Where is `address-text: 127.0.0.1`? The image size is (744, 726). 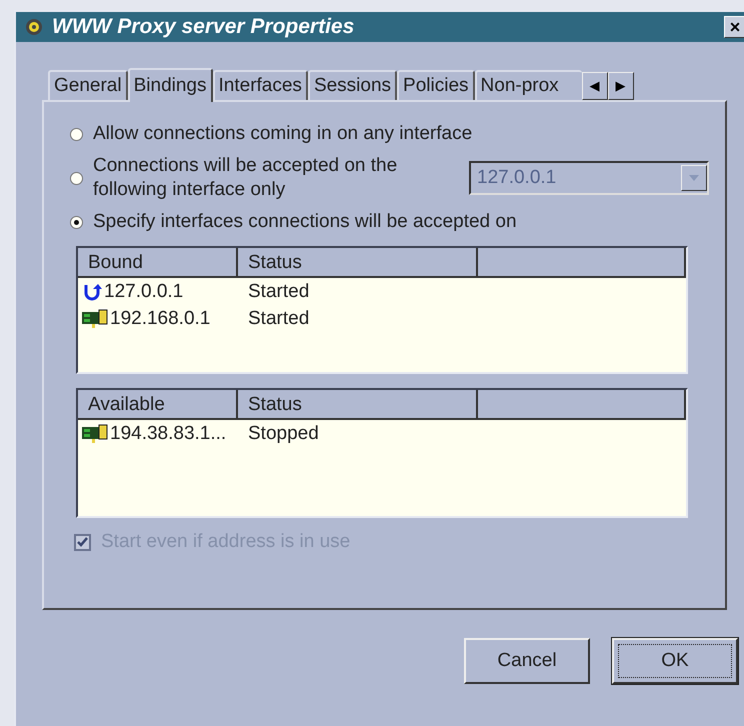 address-text: 127.0.0.1 is located at coordinates (144, 291).